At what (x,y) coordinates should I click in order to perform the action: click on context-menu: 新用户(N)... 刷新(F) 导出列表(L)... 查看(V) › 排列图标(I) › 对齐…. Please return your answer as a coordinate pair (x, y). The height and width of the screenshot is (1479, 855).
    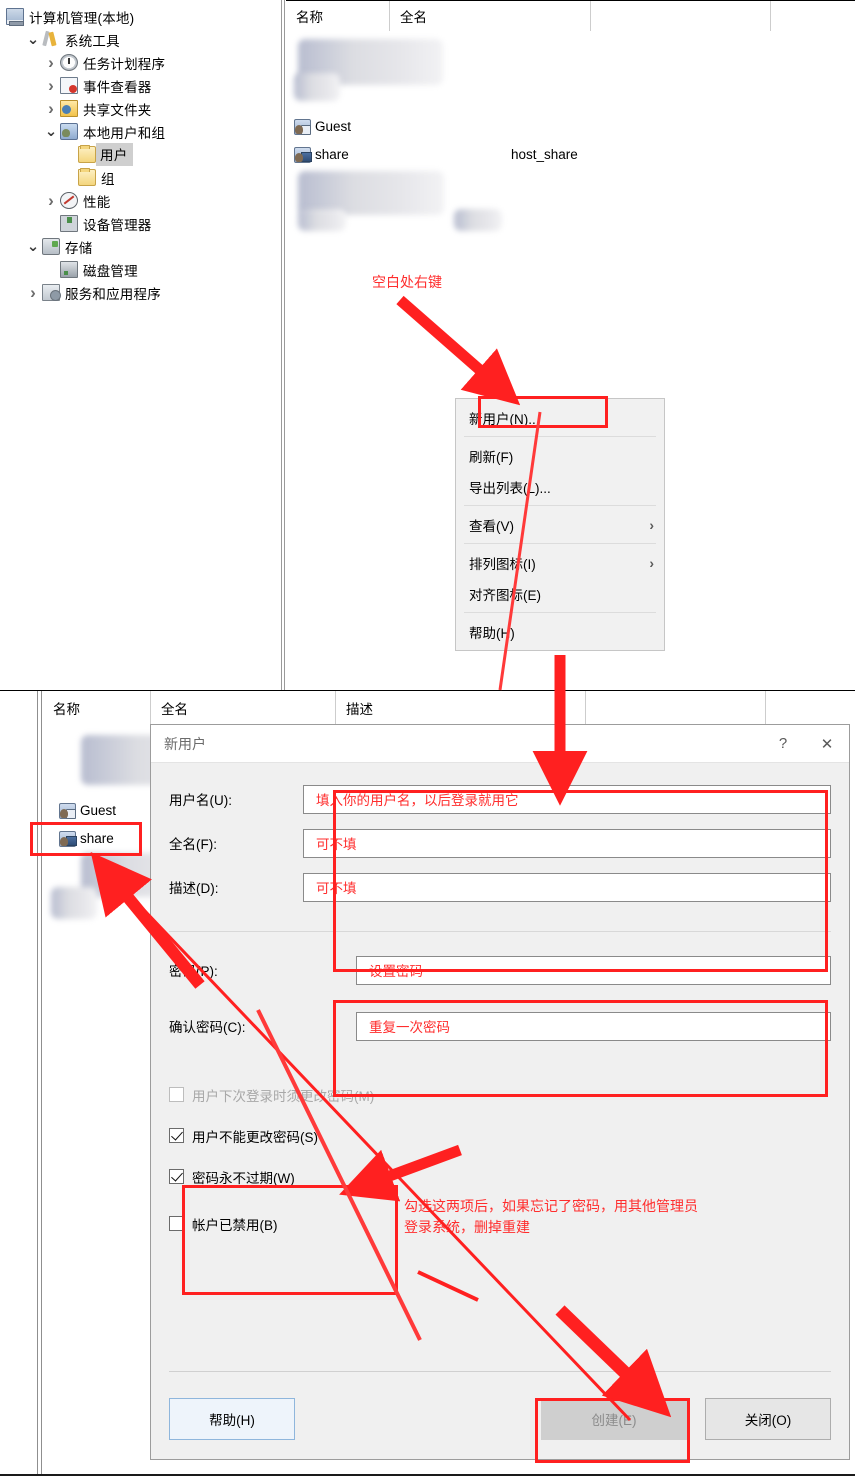
    Looking at the image, I should click on (560, 524).